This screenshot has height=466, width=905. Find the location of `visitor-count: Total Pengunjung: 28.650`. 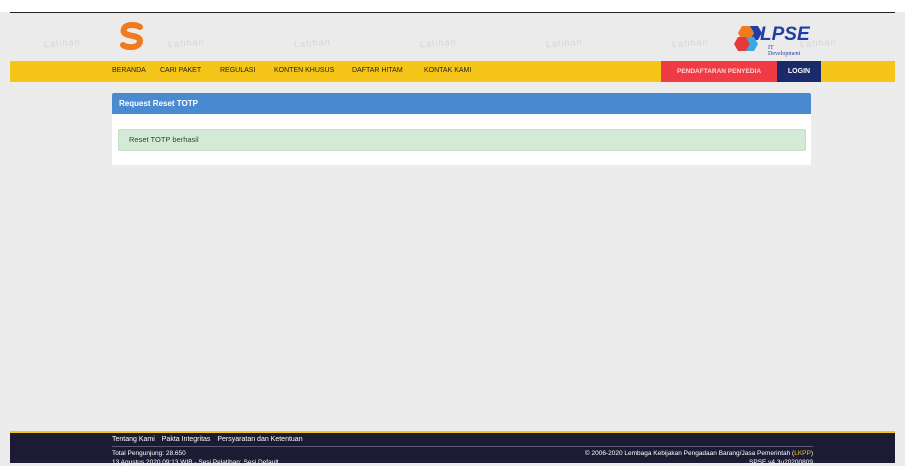

visitor-count: Total Pengunjung: 28.650 is located at coordinates (149, 453).